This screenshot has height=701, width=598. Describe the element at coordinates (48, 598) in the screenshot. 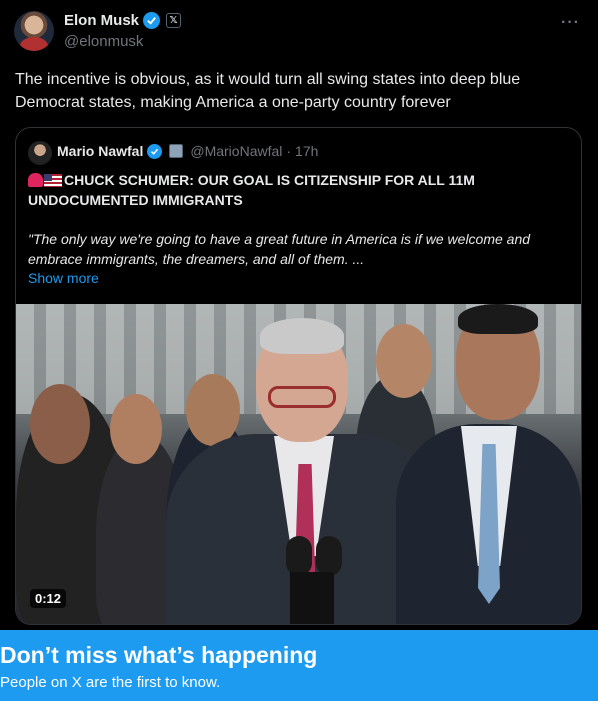

I see `video-duration: 0:12` at that location.